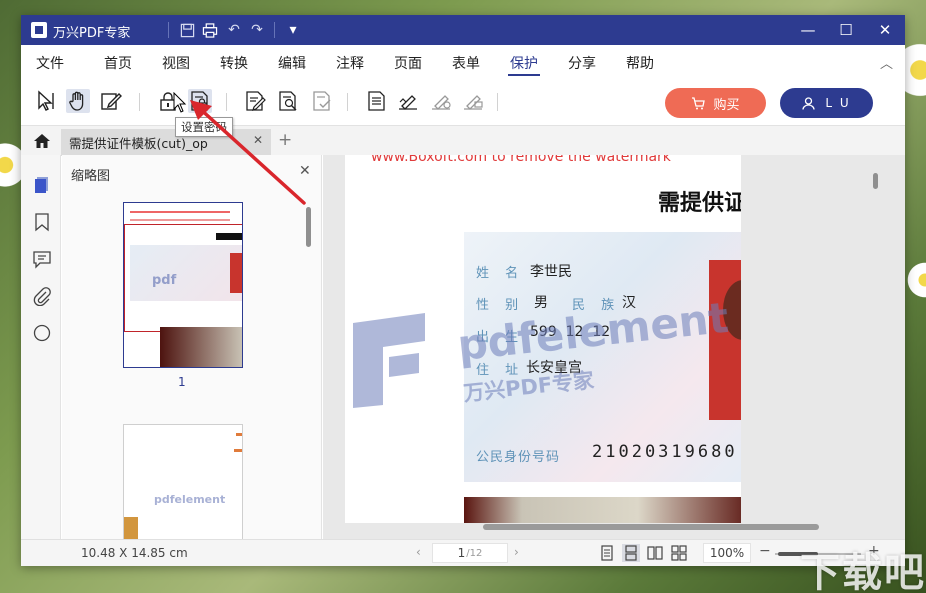  I want to click on minimize-button: —, so click(808, 30).